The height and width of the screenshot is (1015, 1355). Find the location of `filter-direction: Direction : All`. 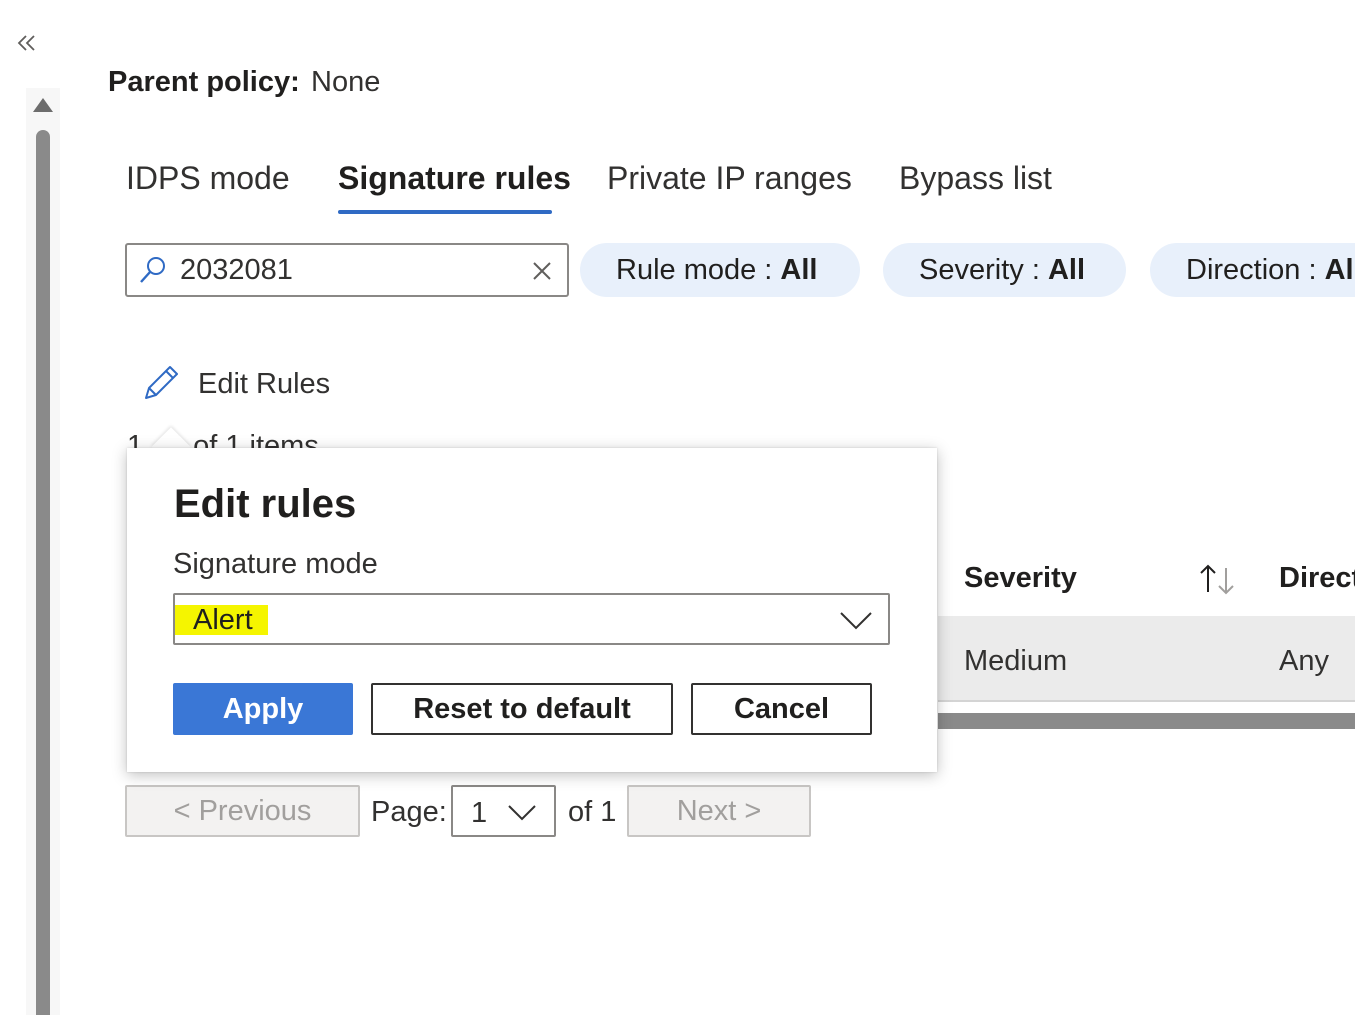

filter-direction: Direction : All is located at coordinates (1252, 270).